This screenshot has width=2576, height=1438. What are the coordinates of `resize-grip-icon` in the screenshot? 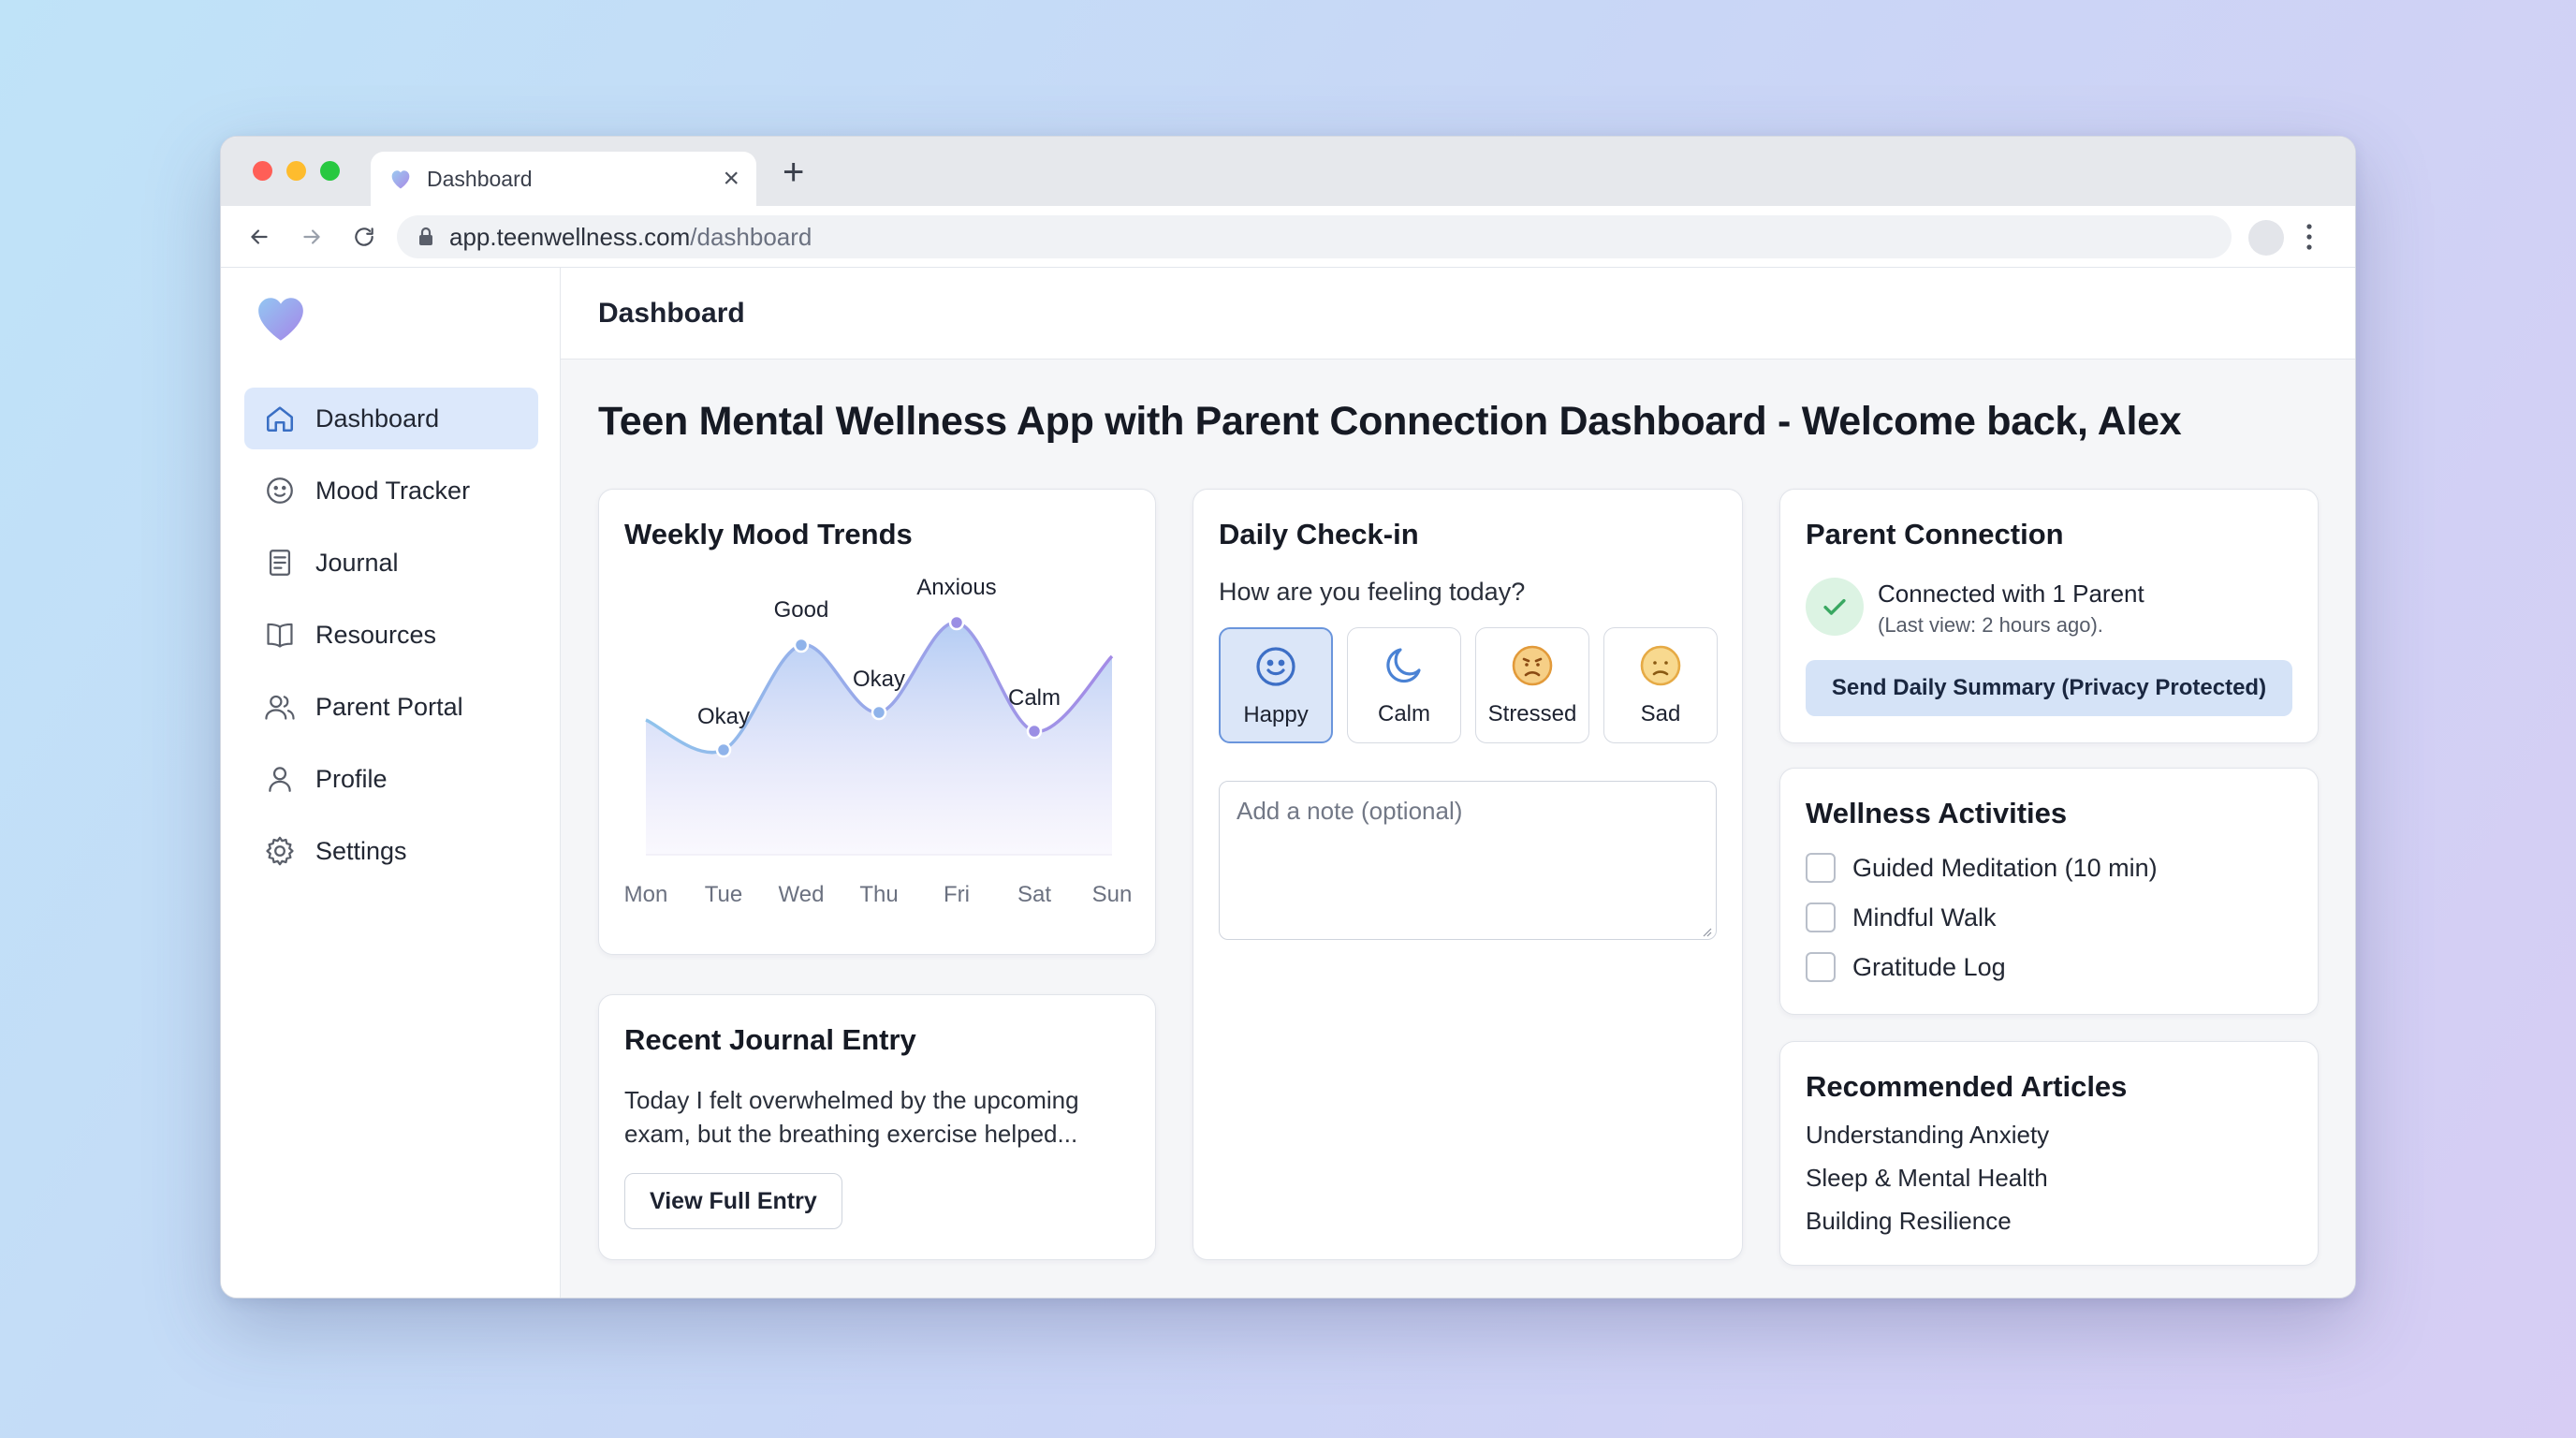 It's located at (1706, 931).